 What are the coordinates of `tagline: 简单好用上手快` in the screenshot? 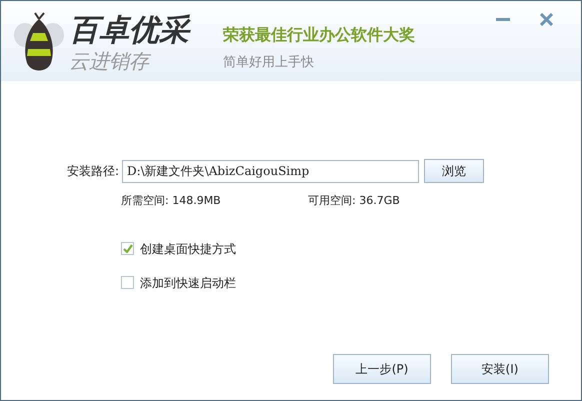 It's located at (269, 63).